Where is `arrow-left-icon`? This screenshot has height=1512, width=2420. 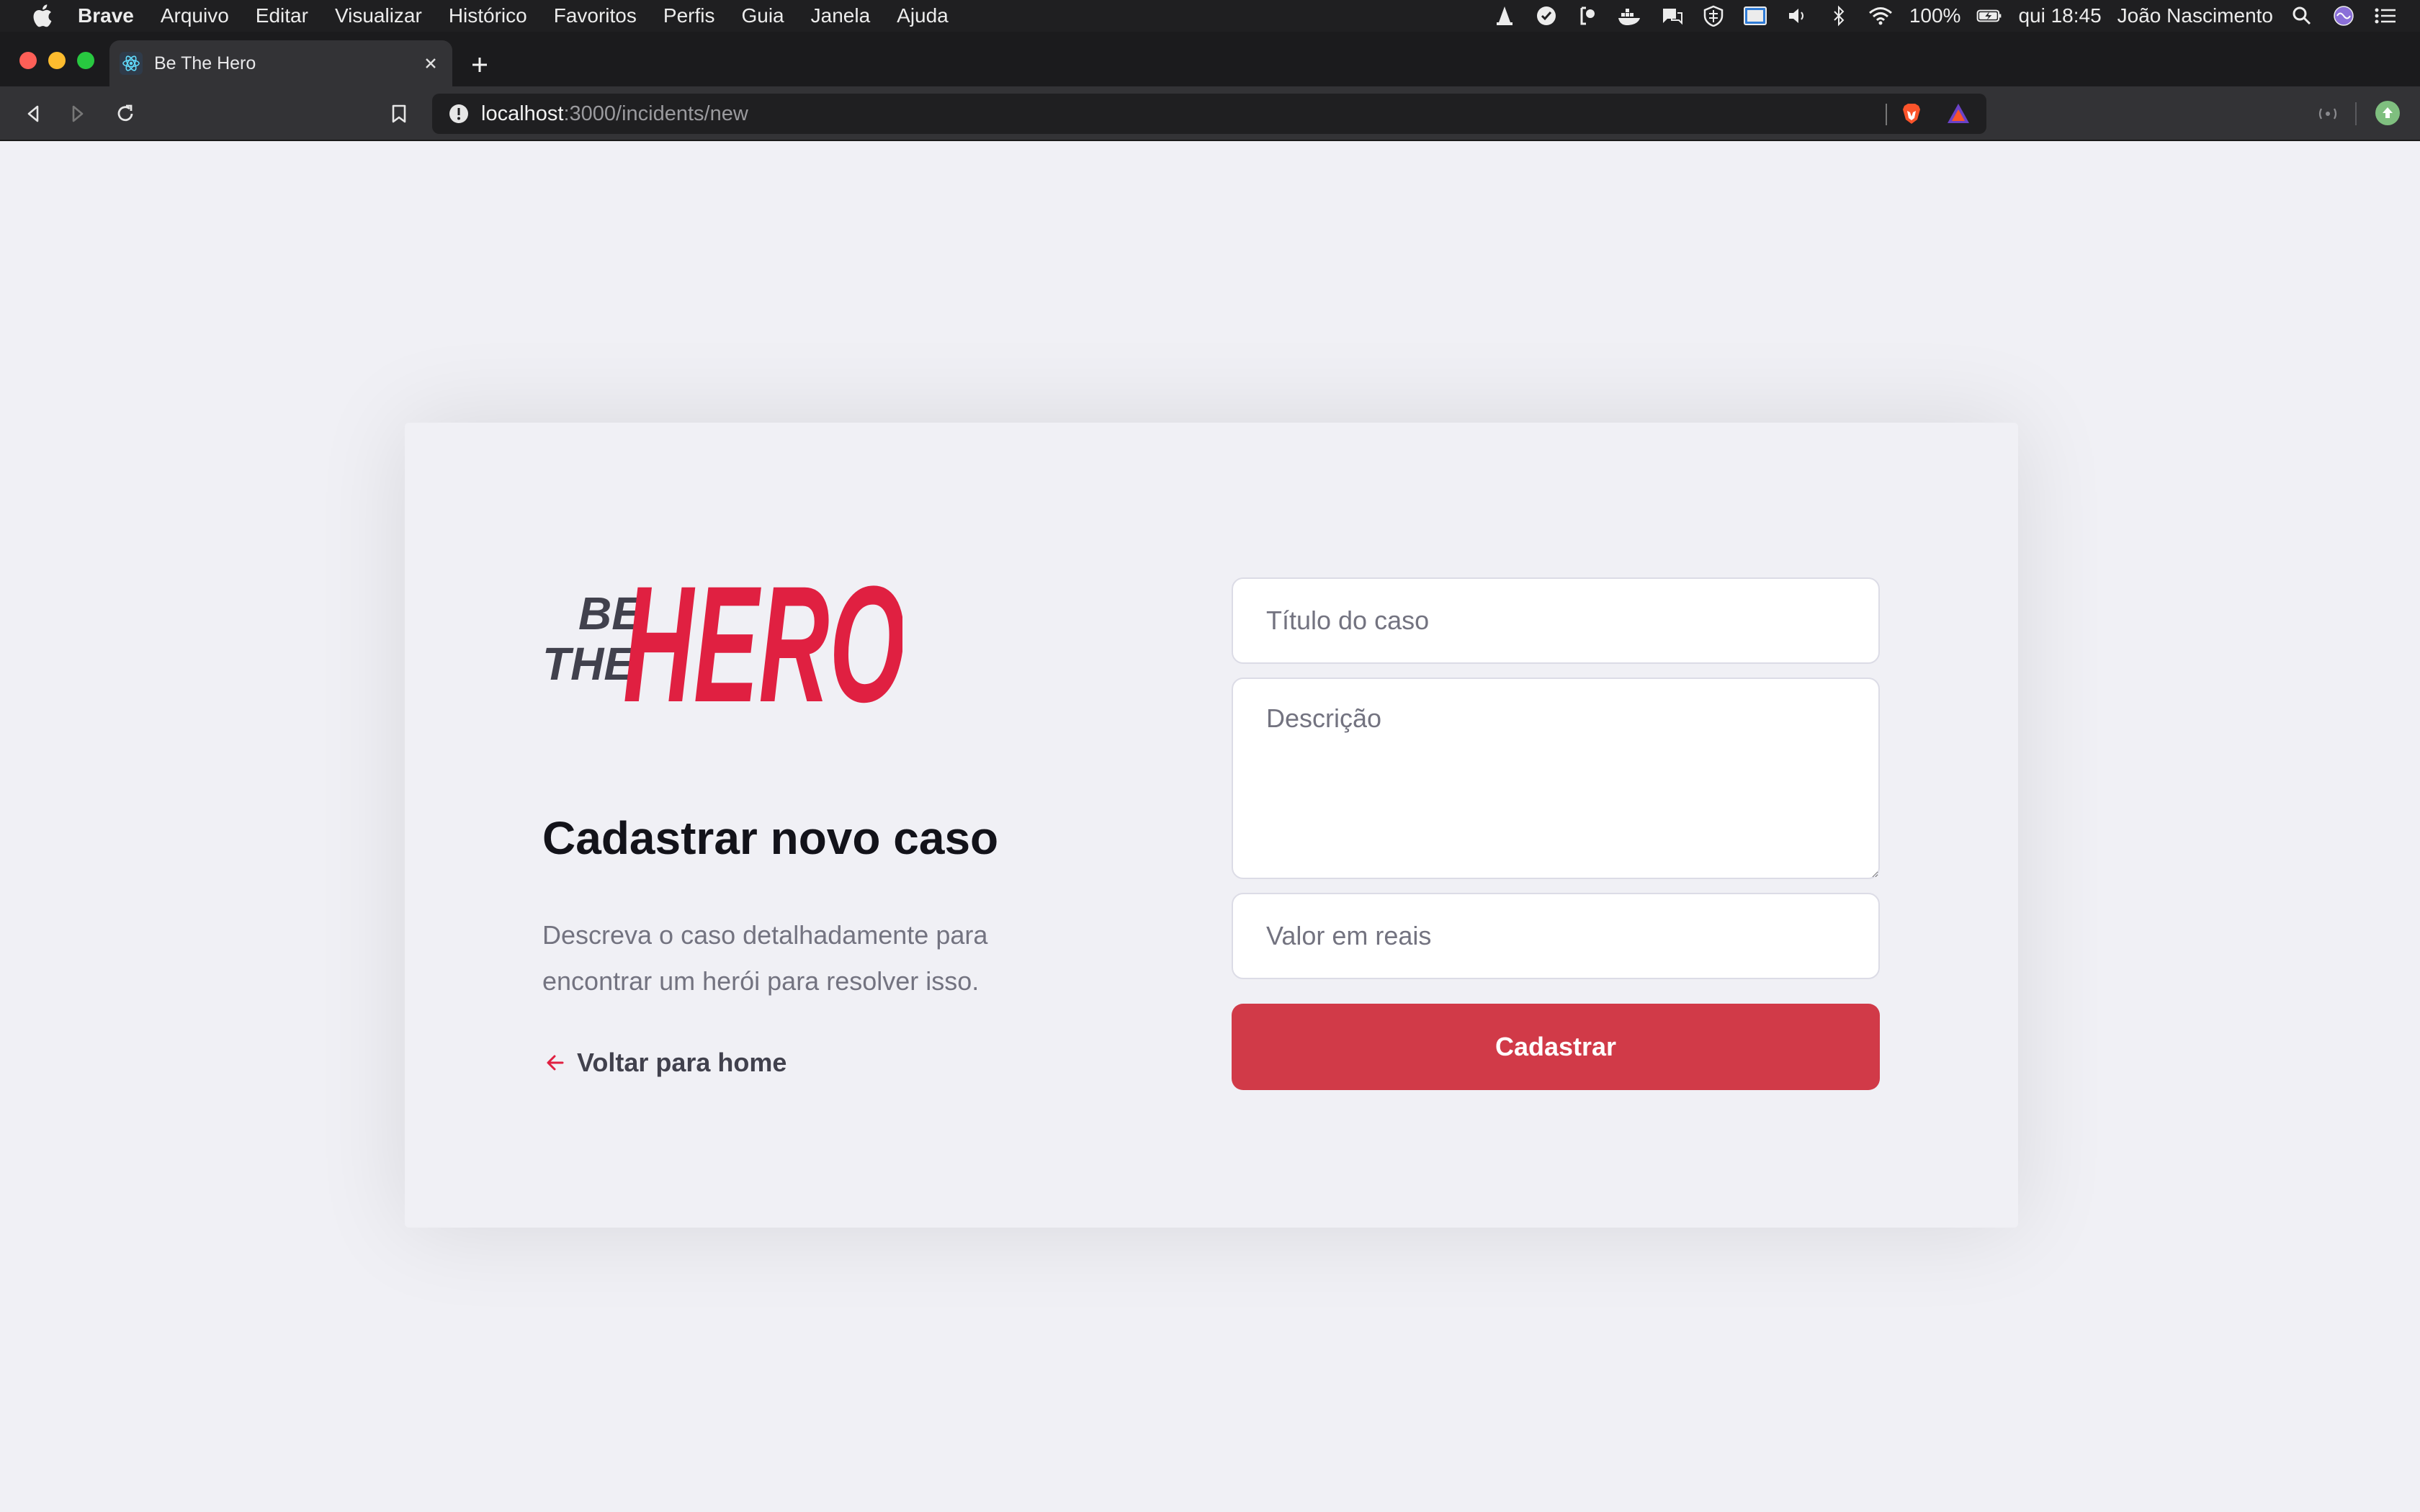
arrow-left-icon is located at coordinates (555, 1063).